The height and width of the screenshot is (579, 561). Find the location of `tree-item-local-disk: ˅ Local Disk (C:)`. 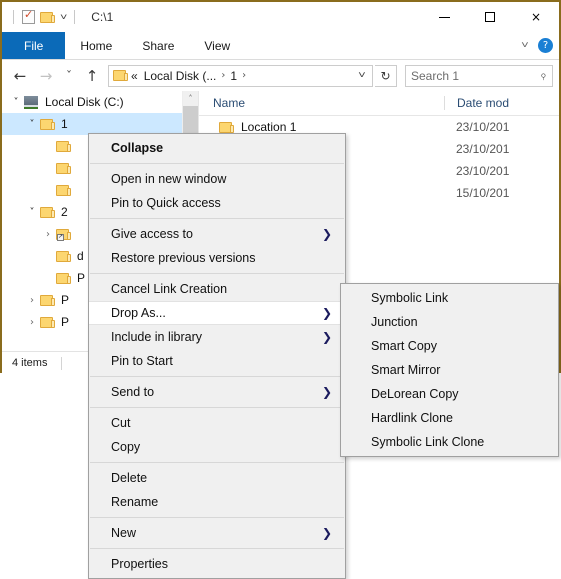

tree-item-local-disk: ˅ Local Disk (C:) is located at coordinates (92, 102).